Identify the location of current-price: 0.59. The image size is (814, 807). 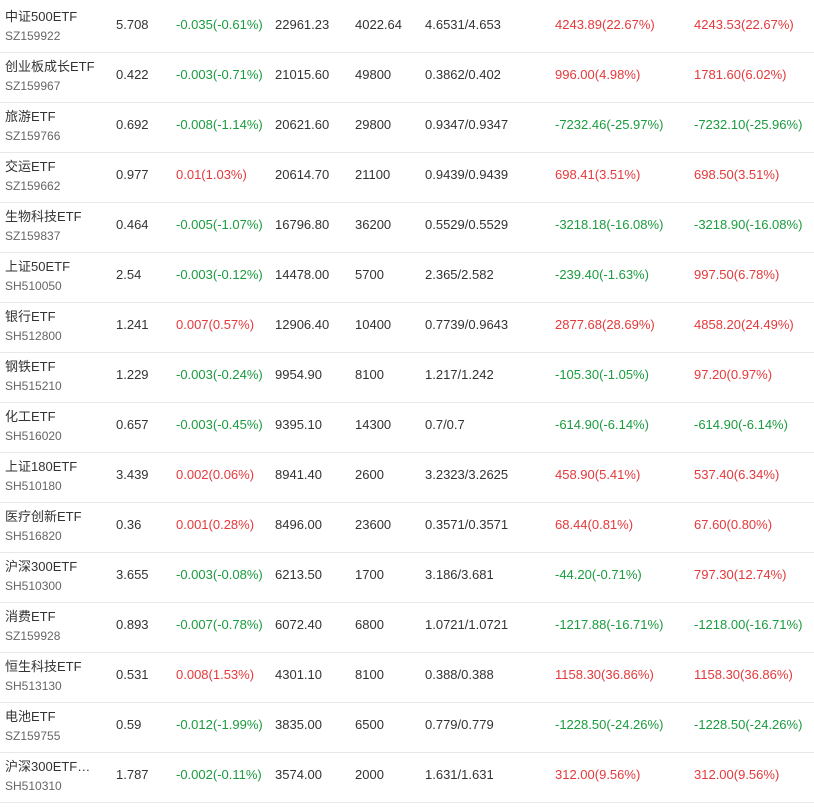
(129, 724).